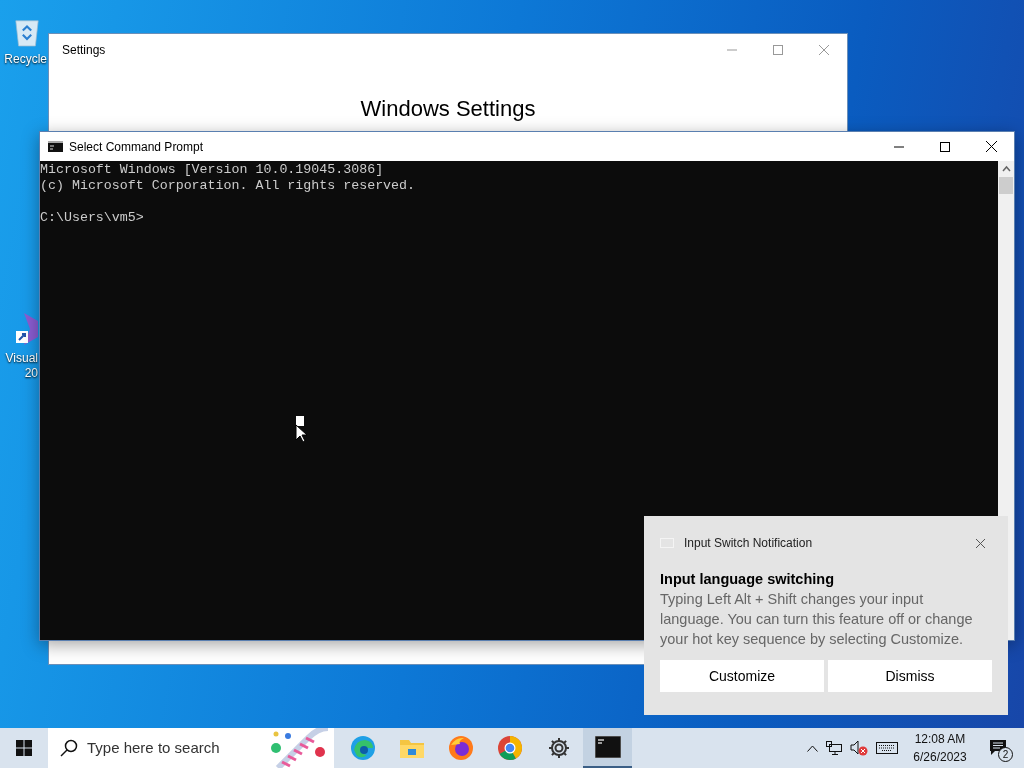 This screenshot has width=1024, height=768. Describe the element at coordinates (153, 747) in the screenshot. I see `search-placeholder: Type here to search` at that location.